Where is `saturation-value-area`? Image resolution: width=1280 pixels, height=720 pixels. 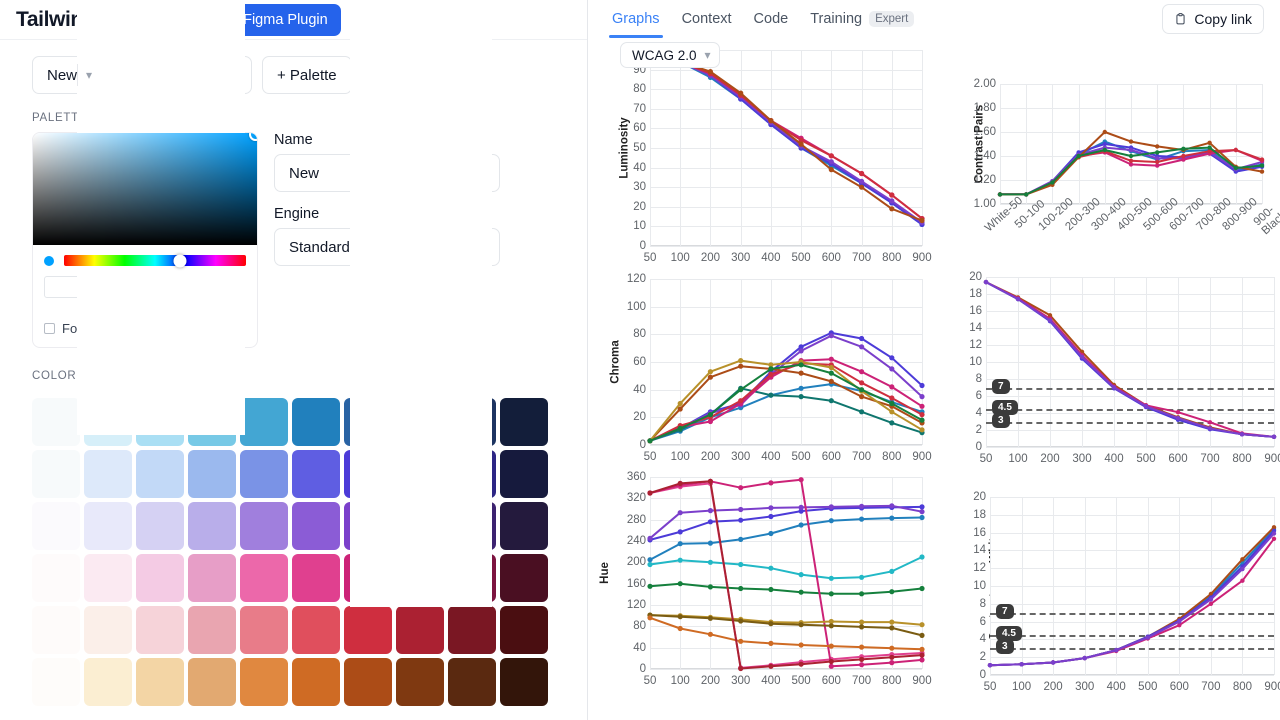
saturation-value-area is located at coordinates (145, 189).